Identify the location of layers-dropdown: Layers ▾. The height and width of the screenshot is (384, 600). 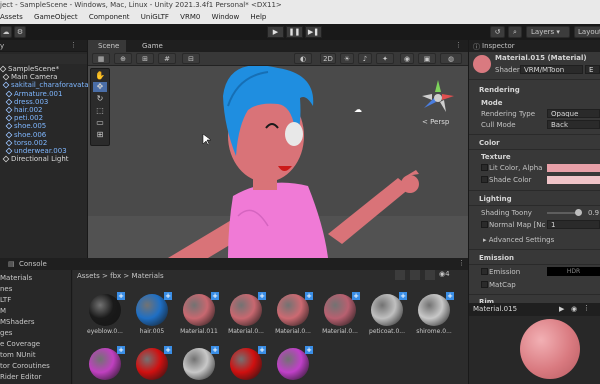
(548, 32).